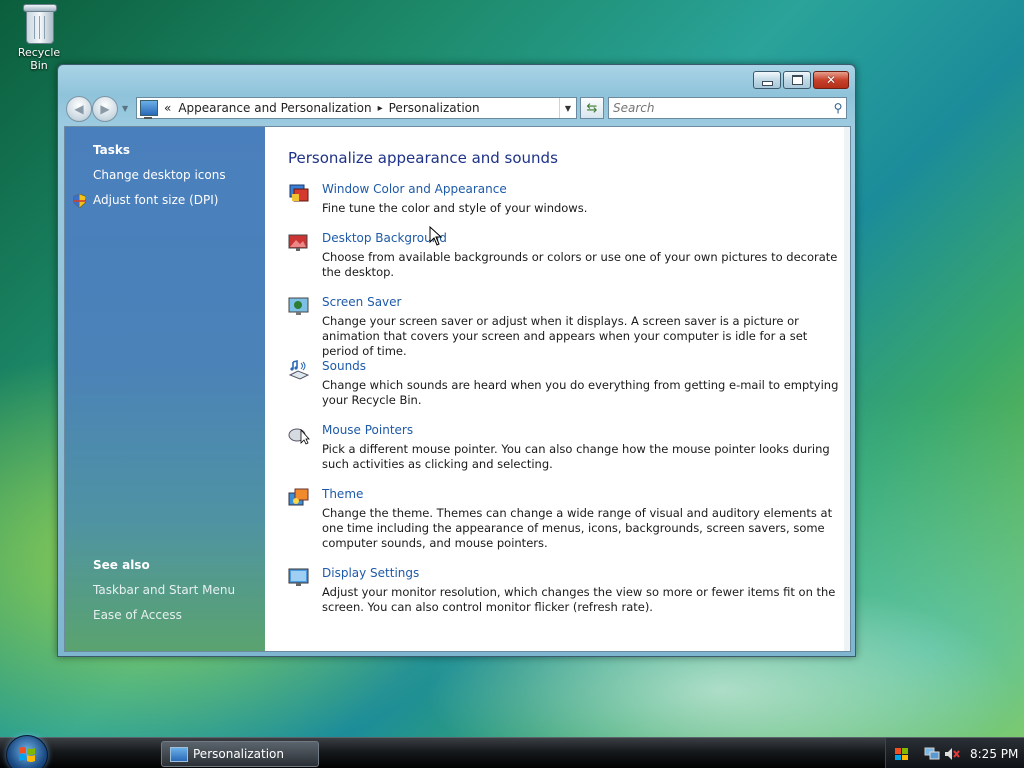  I want to click on search-input, so click(719, 108).